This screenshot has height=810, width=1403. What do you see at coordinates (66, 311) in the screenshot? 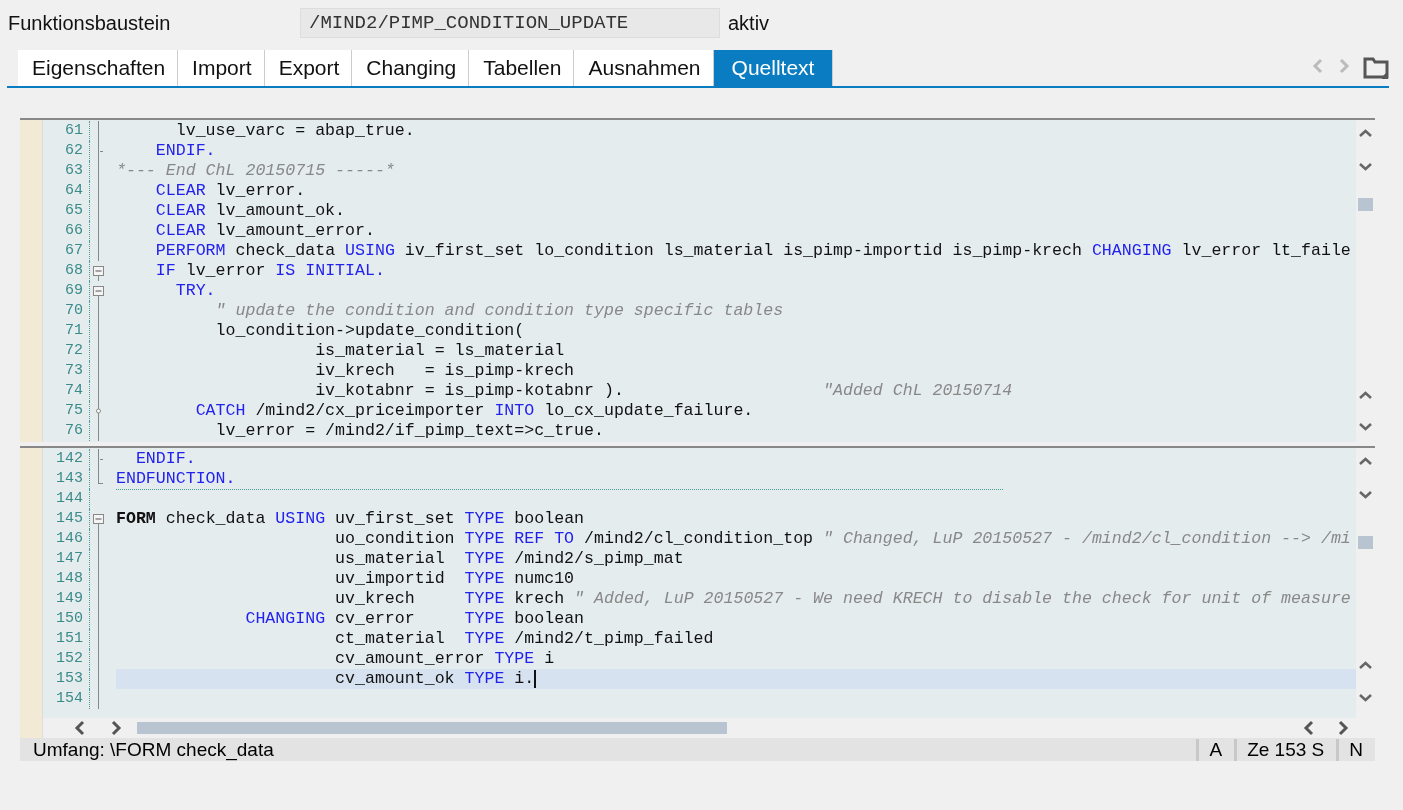
I see `line-number: 70` at bounding box center [66, 311].